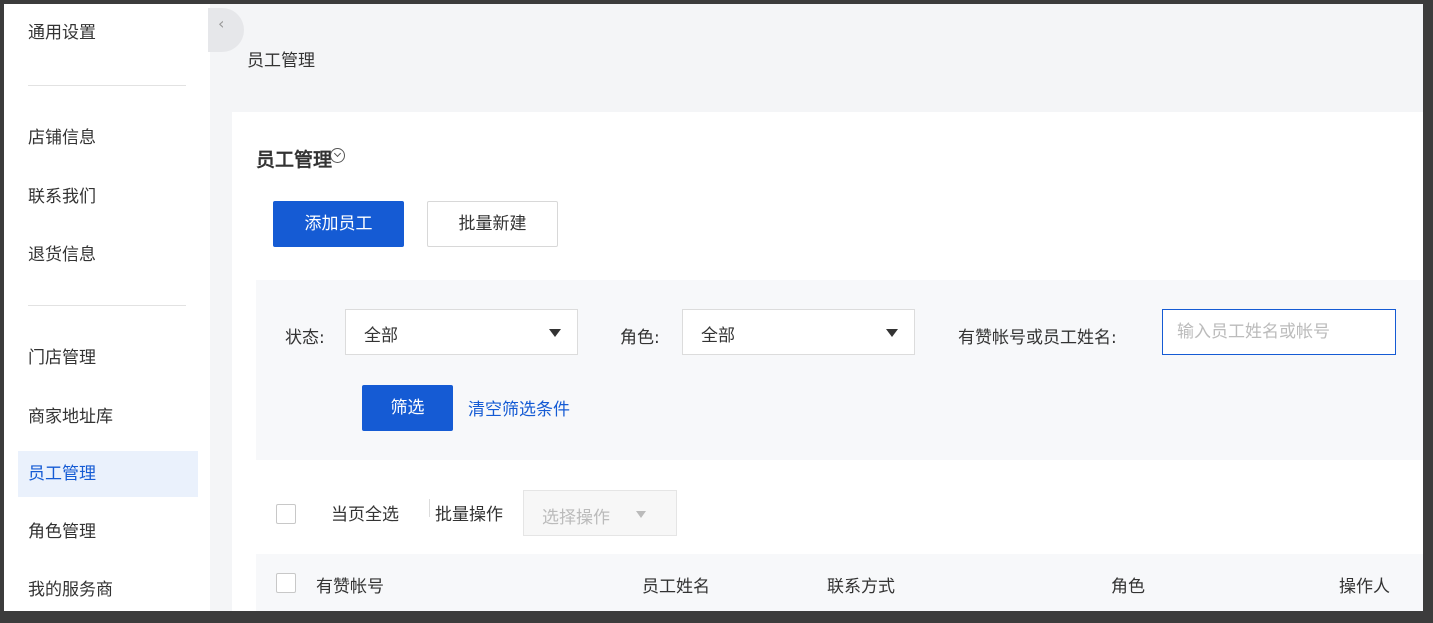 The width and height of the screenshot is (1433, 623). Describe the element at coordinates (1364, 587) in the screenshot. I see `column-header-operator: 操作人` at that location.